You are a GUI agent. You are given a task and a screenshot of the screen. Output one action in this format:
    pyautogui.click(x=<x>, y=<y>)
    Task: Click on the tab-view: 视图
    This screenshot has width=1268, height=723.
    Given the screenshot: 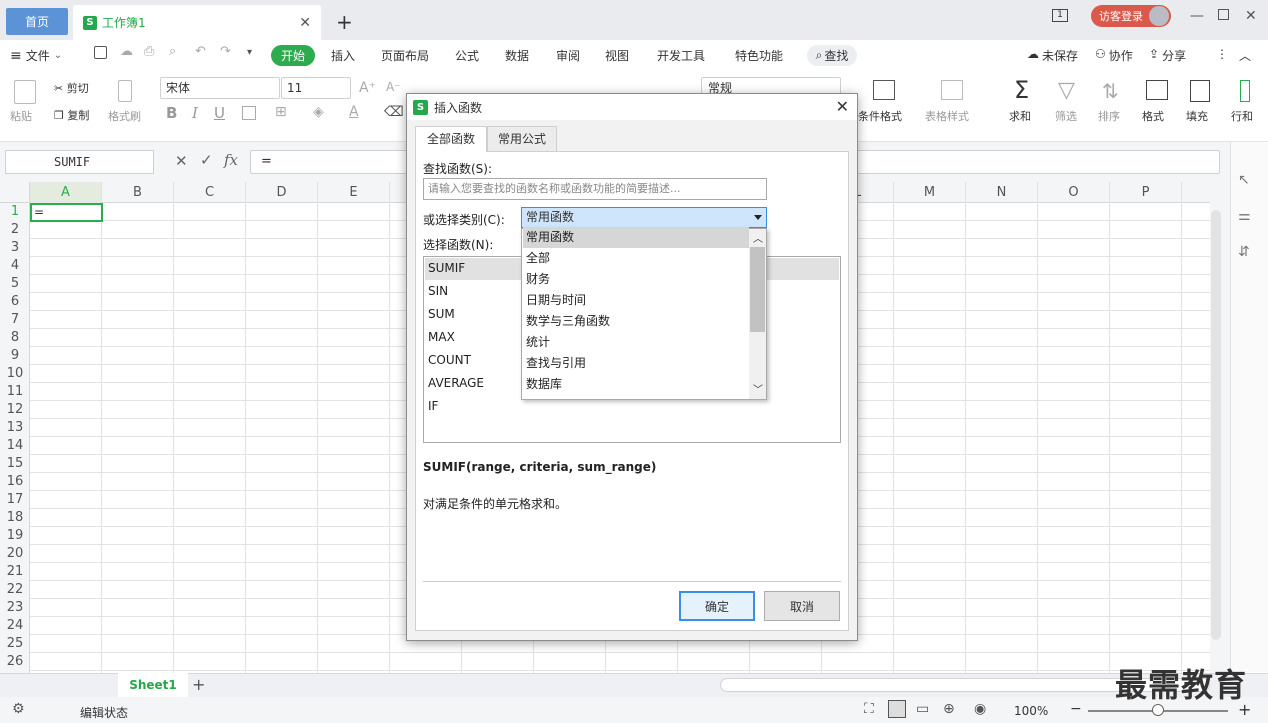 What is the action you would take?
    pyautogui.click(x=617, y=55)
    